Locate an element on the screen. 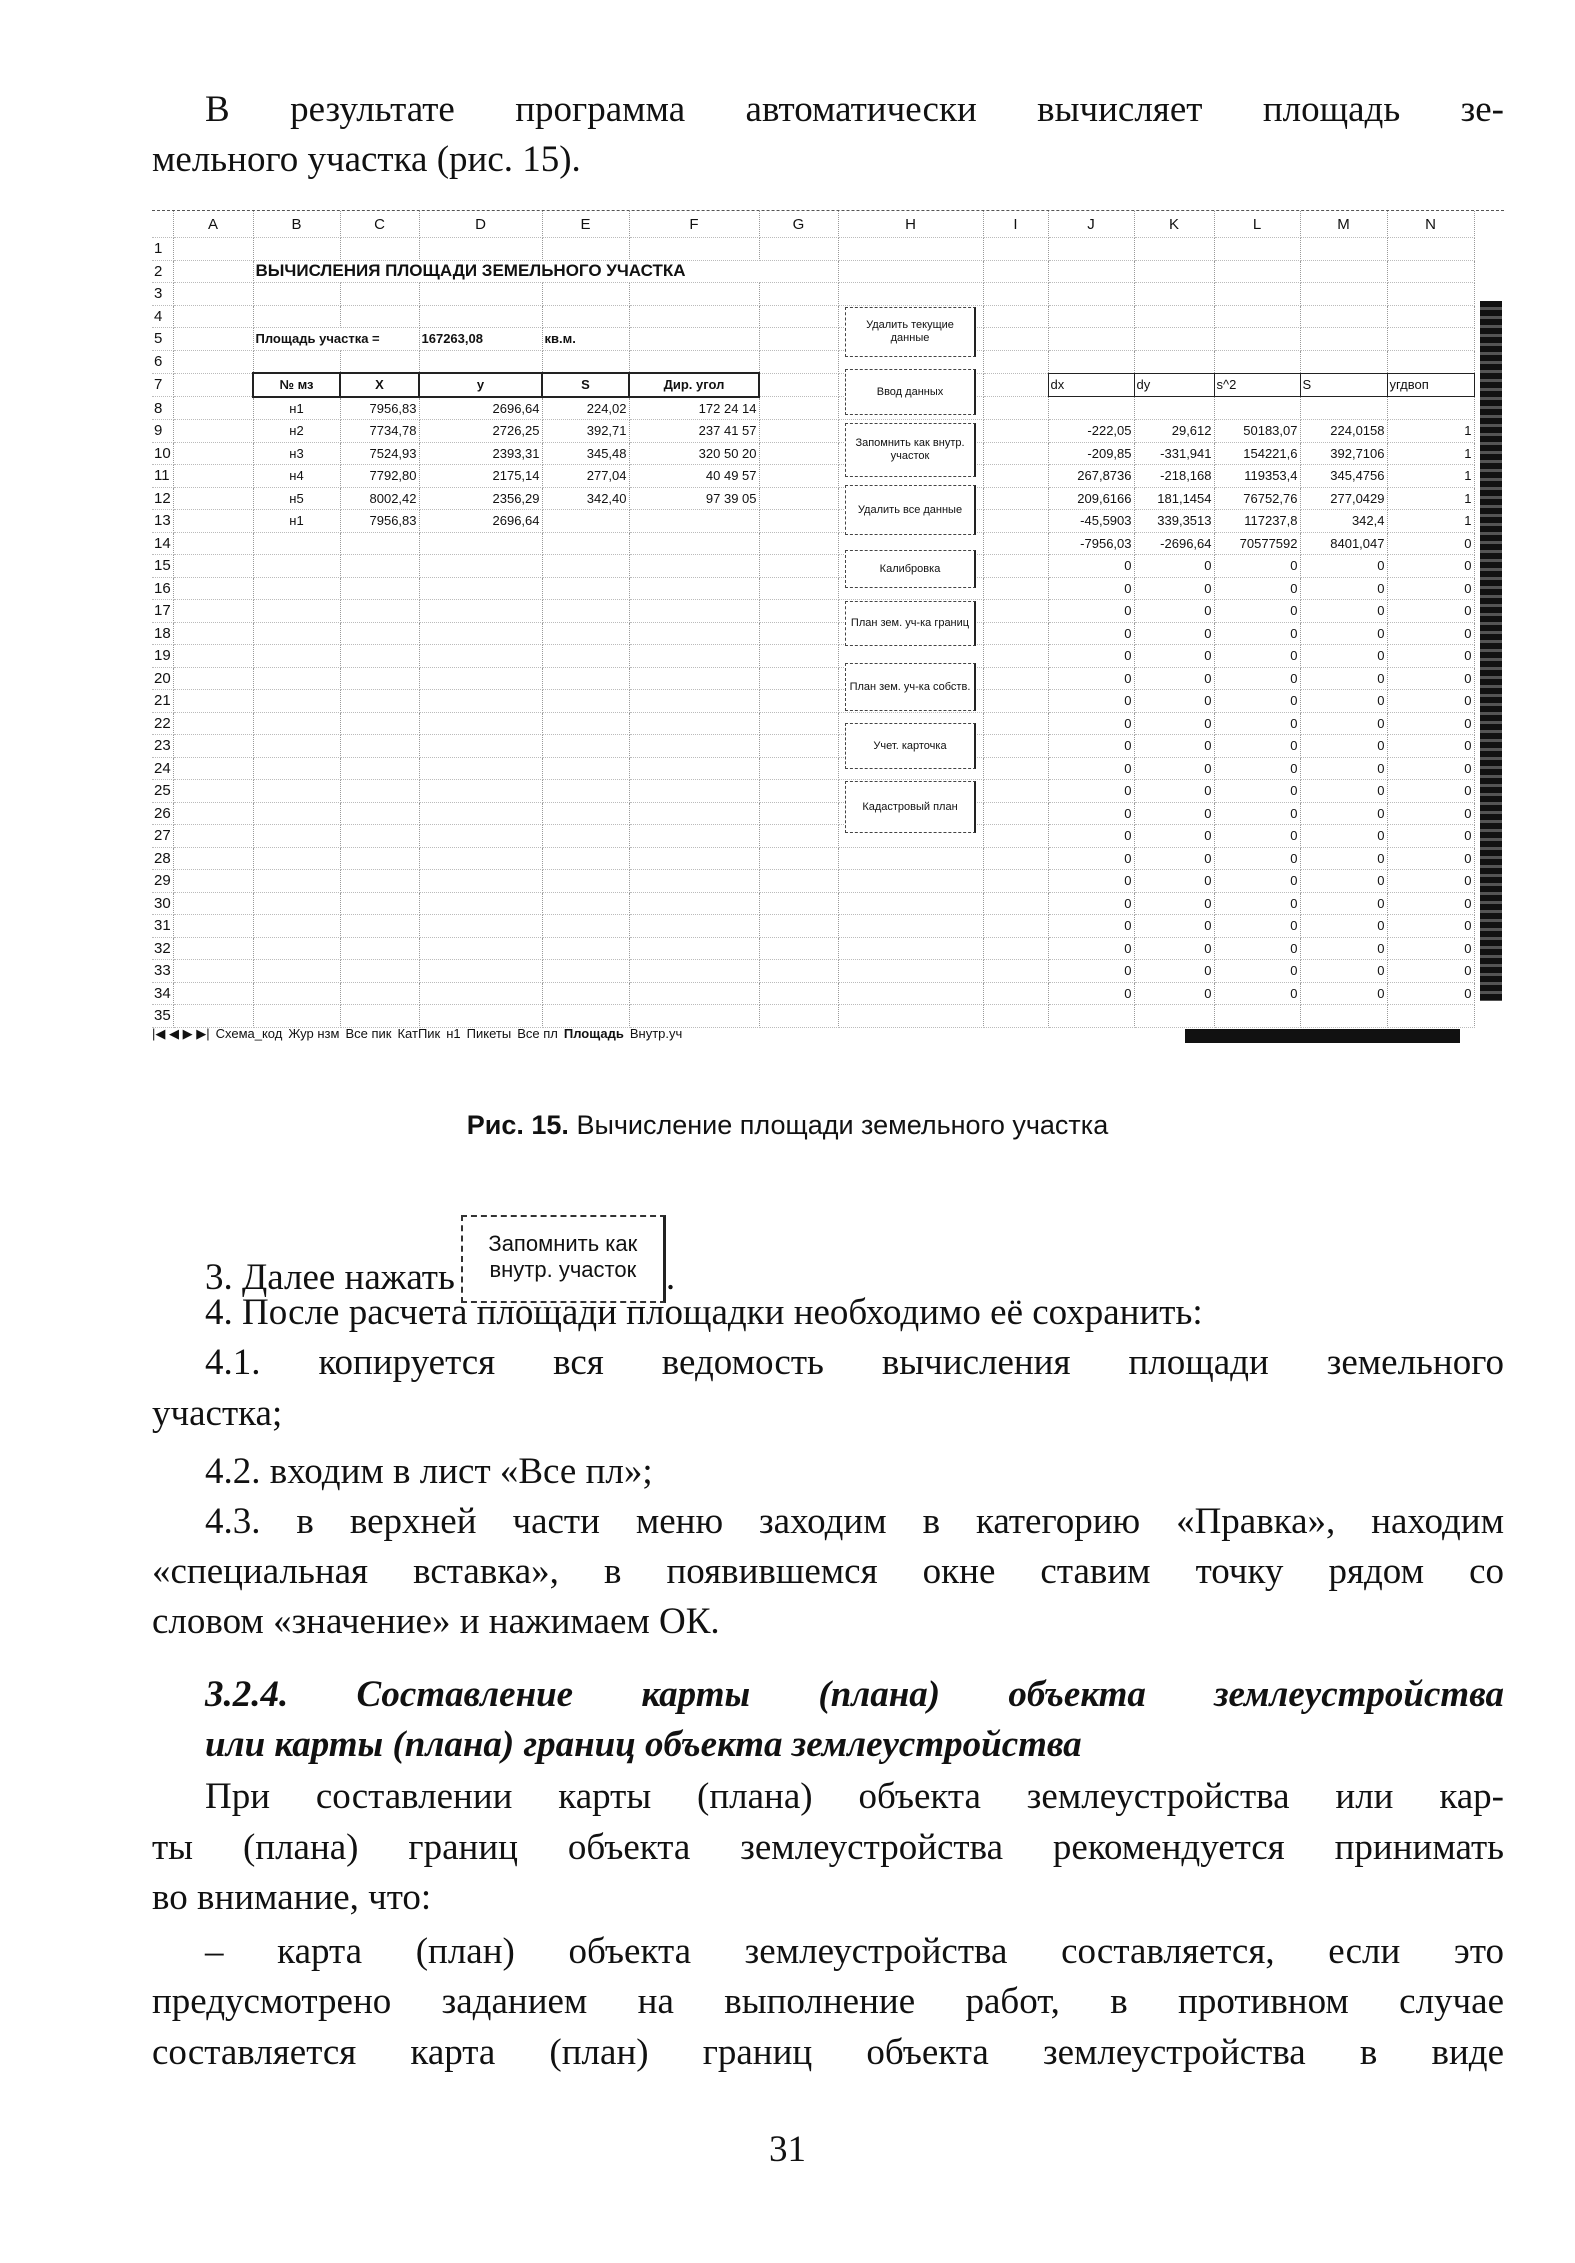 The image size is (1575, 2263). row-number: 35 is located at coordinates (163, 1016).